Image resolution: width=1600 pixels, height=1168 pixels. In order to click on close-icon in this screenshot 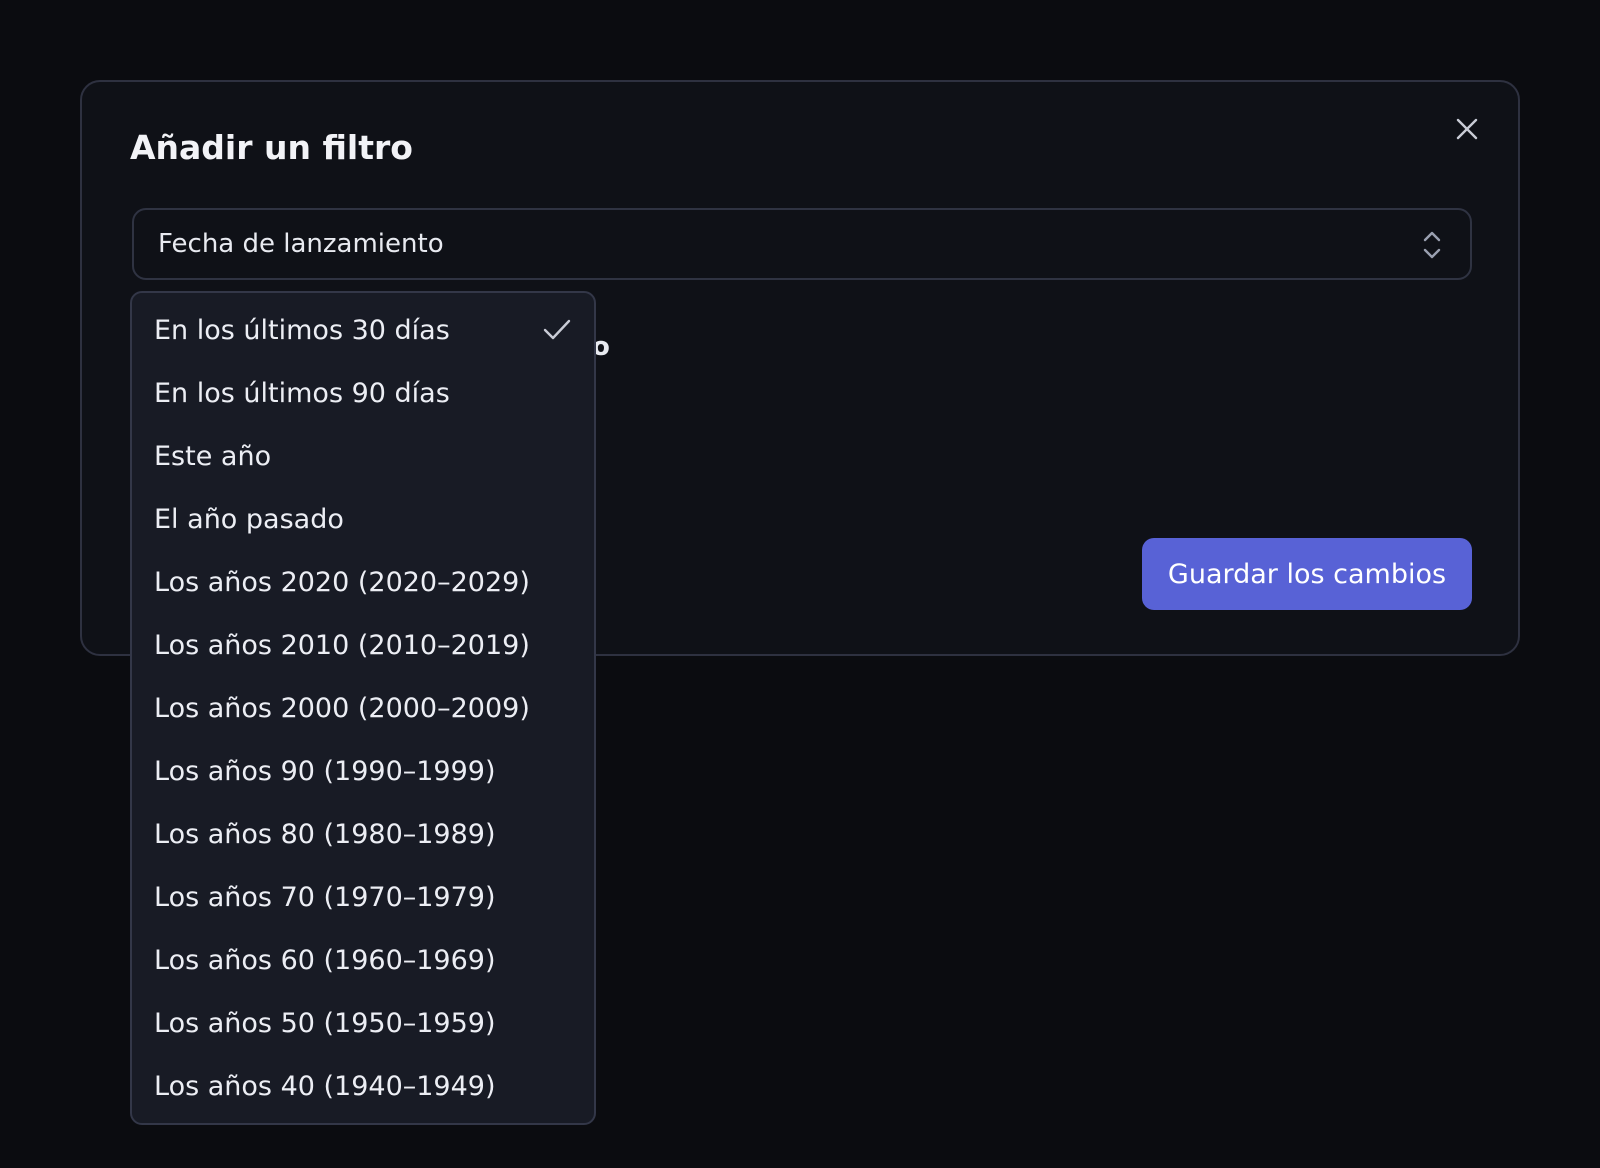, I will do `click(1467, 129)`.